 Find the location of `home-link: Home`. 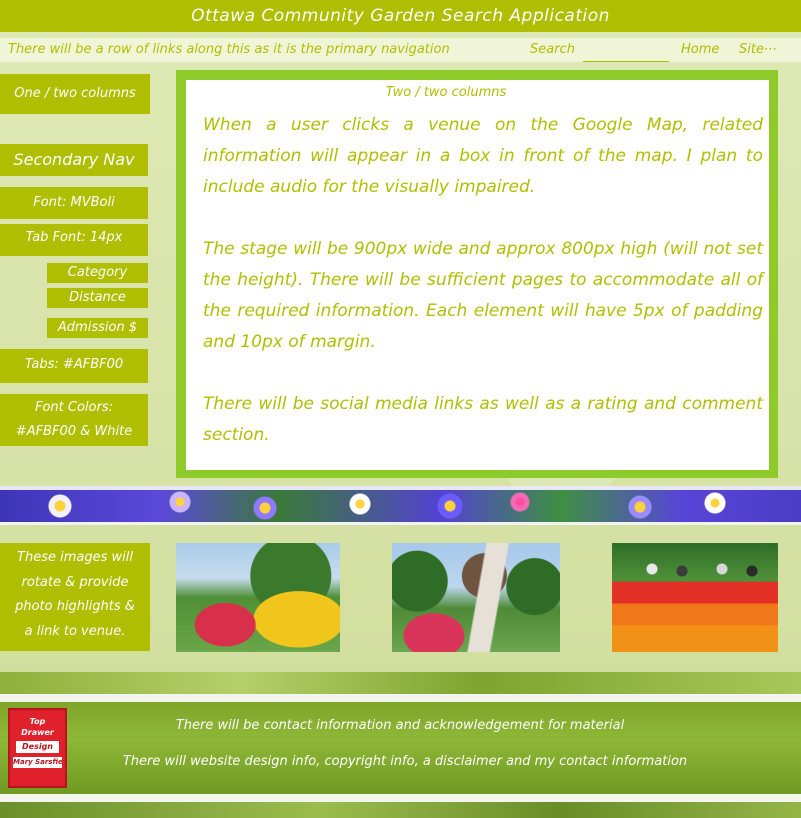

home-link: Home is located at coordinates (700, 50).